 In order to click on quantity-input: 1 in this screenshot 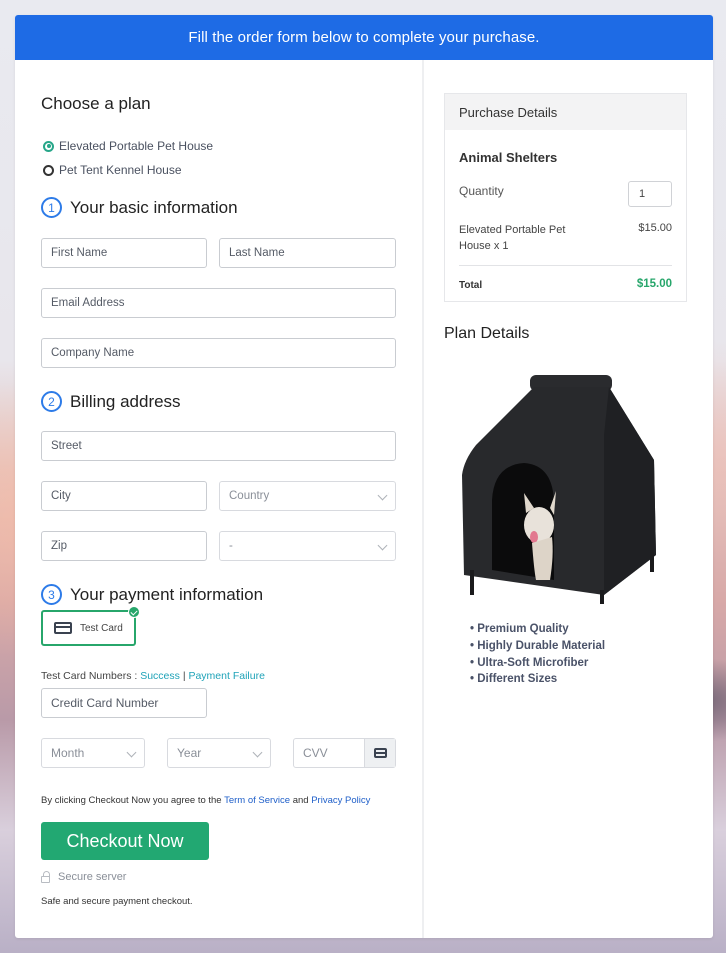, I will do `click(650, 194)`.